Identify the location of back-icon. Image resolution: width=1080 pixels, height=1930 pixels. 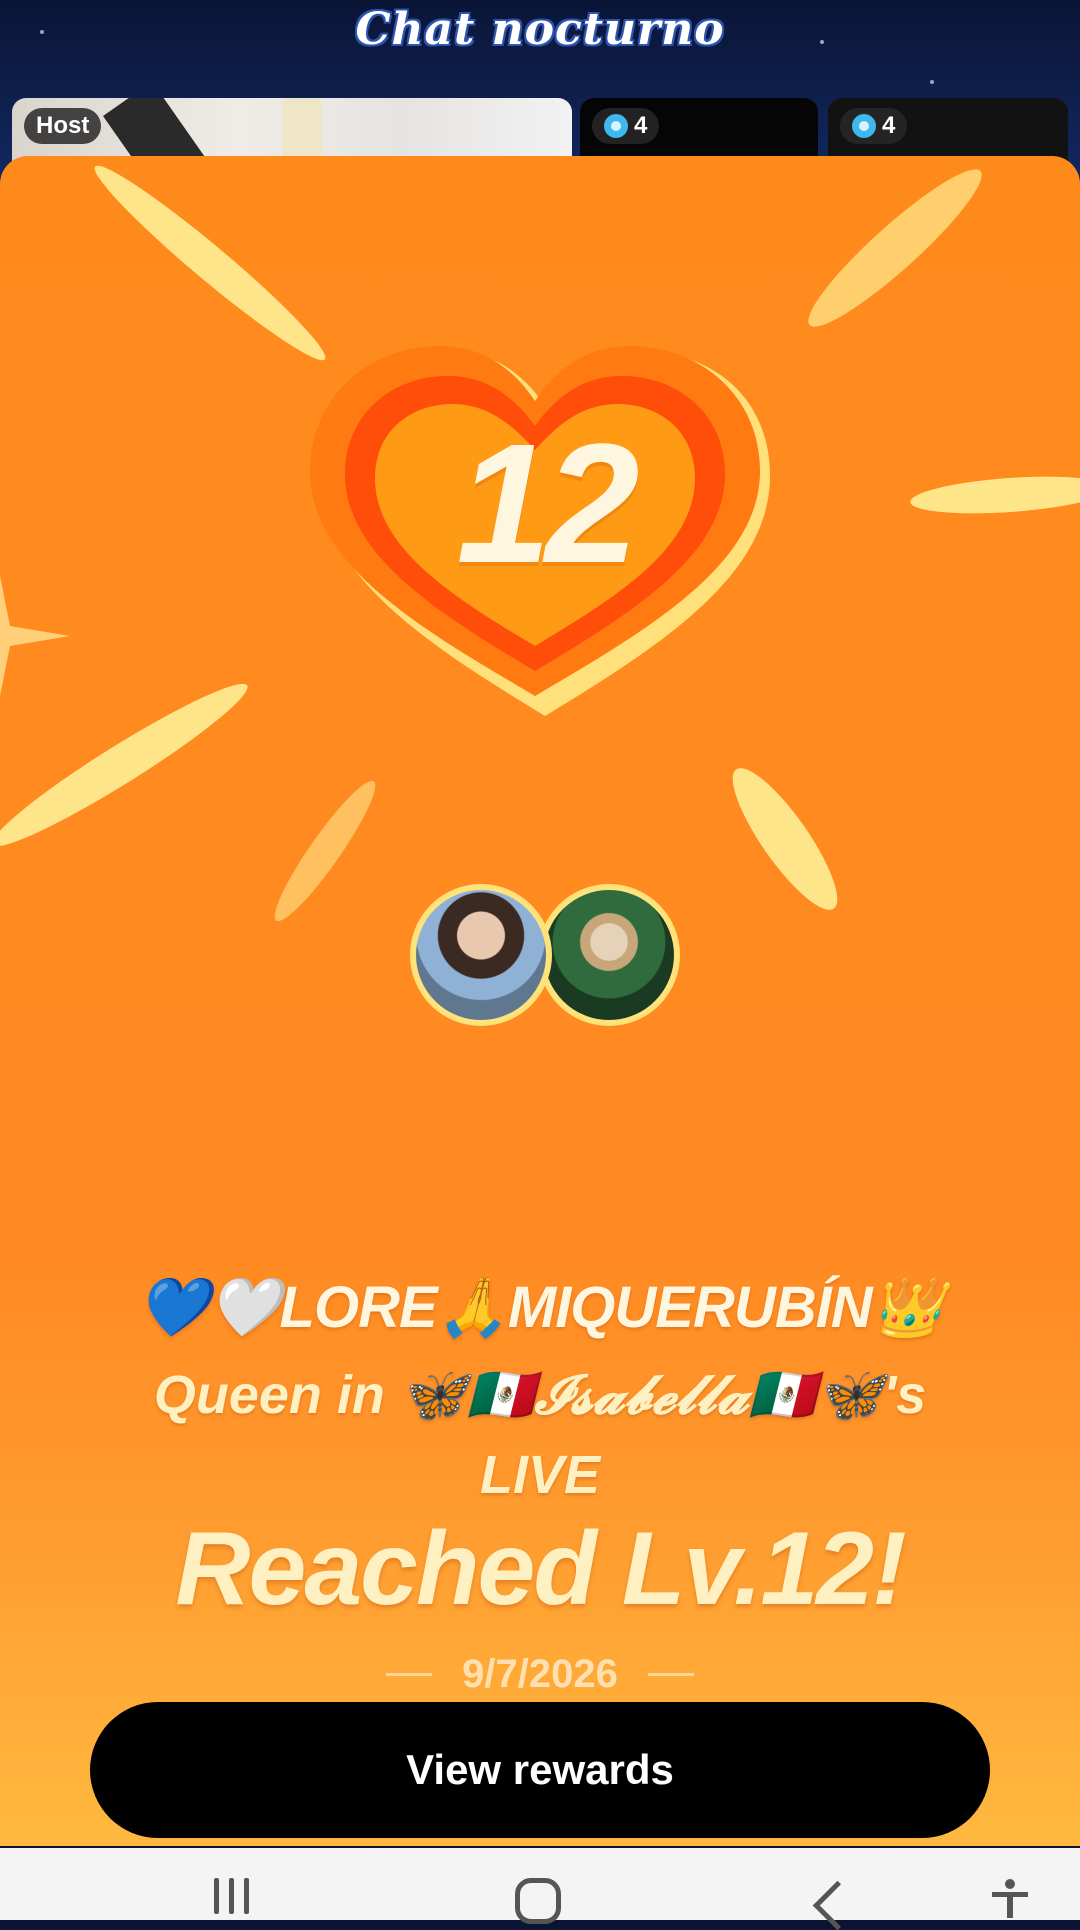
(837, 1905).